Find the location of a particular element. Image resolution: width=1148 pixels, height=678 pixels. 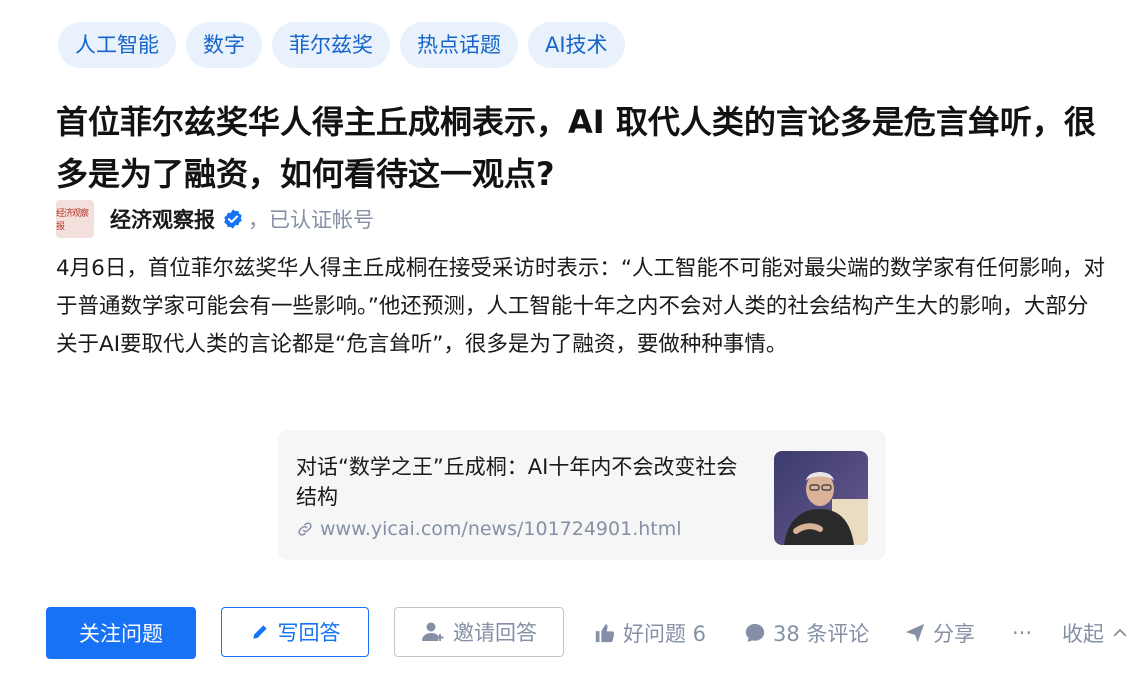

topic-tags: 人工智能 数字 菲尔兹奖 热点话题 AI技术 is located at coordinates (341, 45).